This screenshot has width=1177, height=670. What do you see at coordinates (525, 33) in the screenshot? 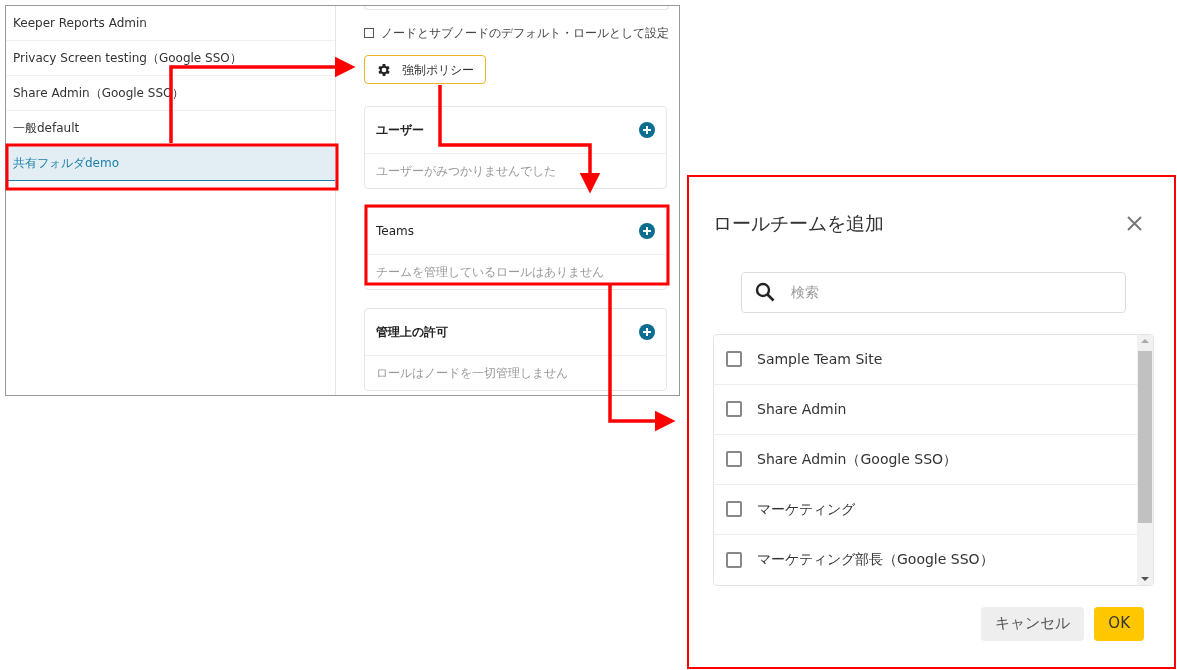
I see `checkbox-label: ノードとサブノードのデフォルト・ロールとして設定` at bounding box center [525, 33].